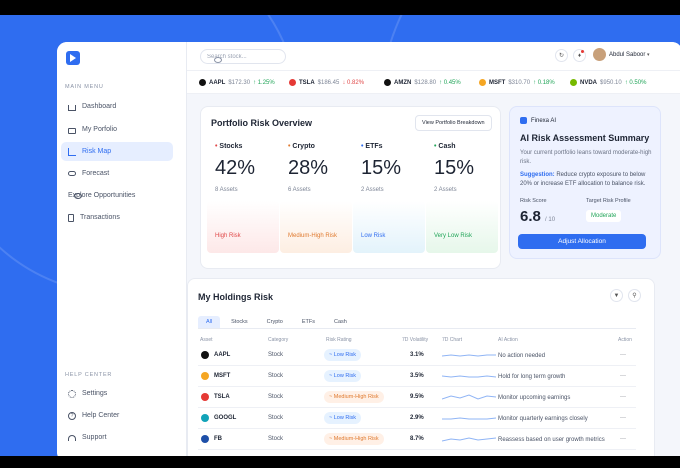  I want to click on volatility-value: 9.5%, so click(417, 397).